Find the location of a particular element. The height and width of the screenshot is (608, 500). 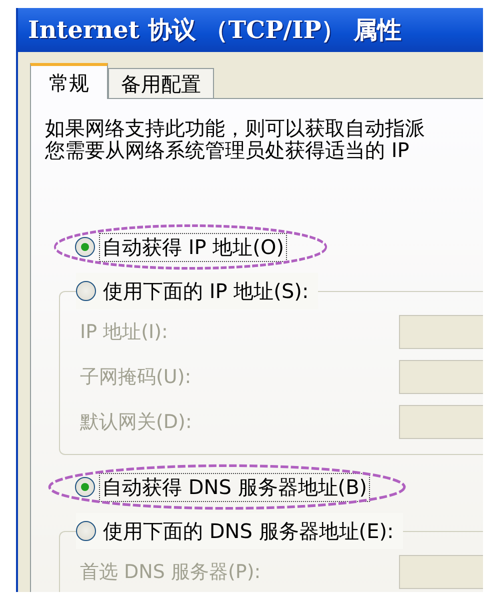

description-text: 如果网络支持此功能，则可以获取自动指派 is located at coordinates (235, 128).